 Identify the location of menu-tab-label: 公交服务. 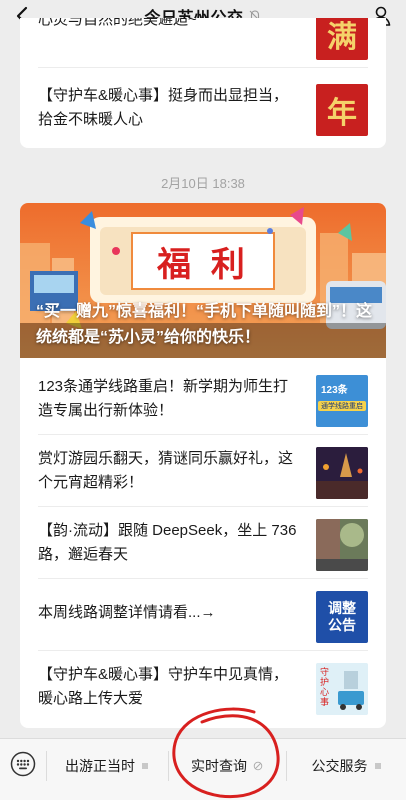
(339, 766).